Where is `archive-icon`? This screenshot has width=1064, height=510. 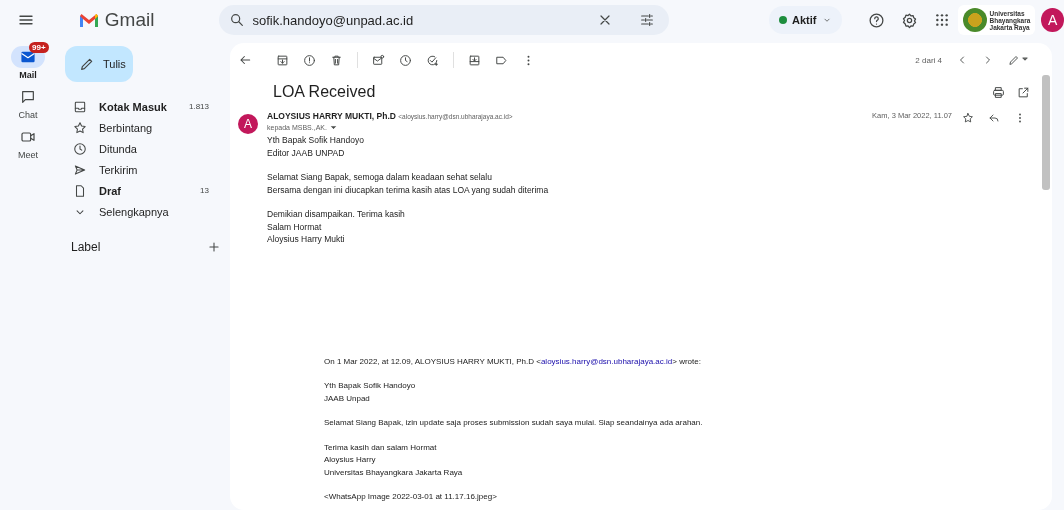
archive-icon is located at coordinates (282, 60).